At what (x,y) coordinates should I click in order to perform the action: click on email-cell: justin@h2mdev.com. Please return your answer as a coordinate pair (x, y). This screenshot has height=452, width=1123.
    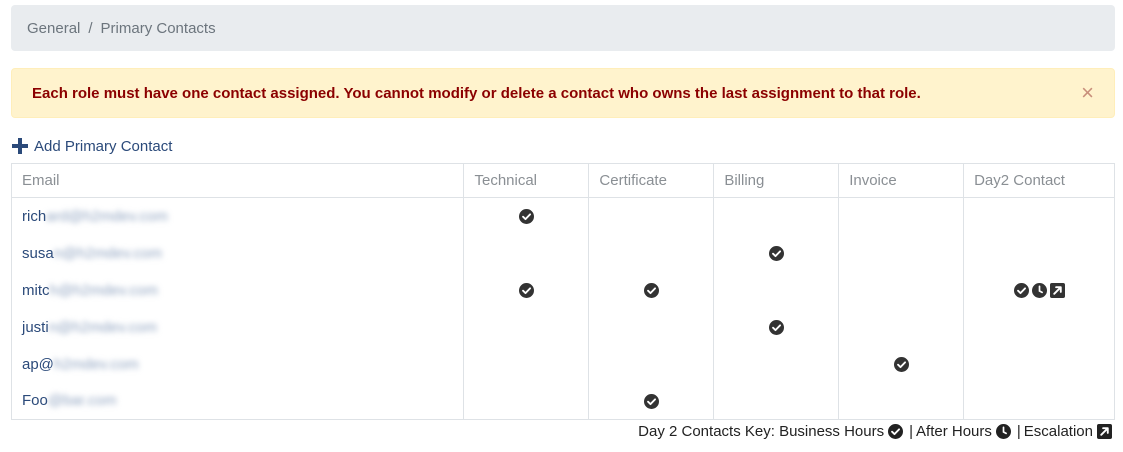
    Looking at the image, I should click on (237, 327).